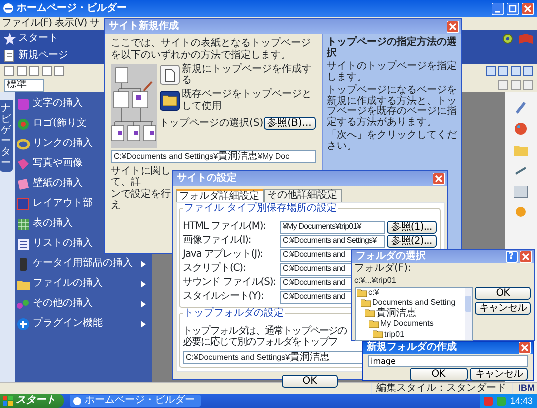  Describe the element at coordinates (247, 100) in the screenshot. I see `option-label: 既存ページをトップページとして使用` at that location.